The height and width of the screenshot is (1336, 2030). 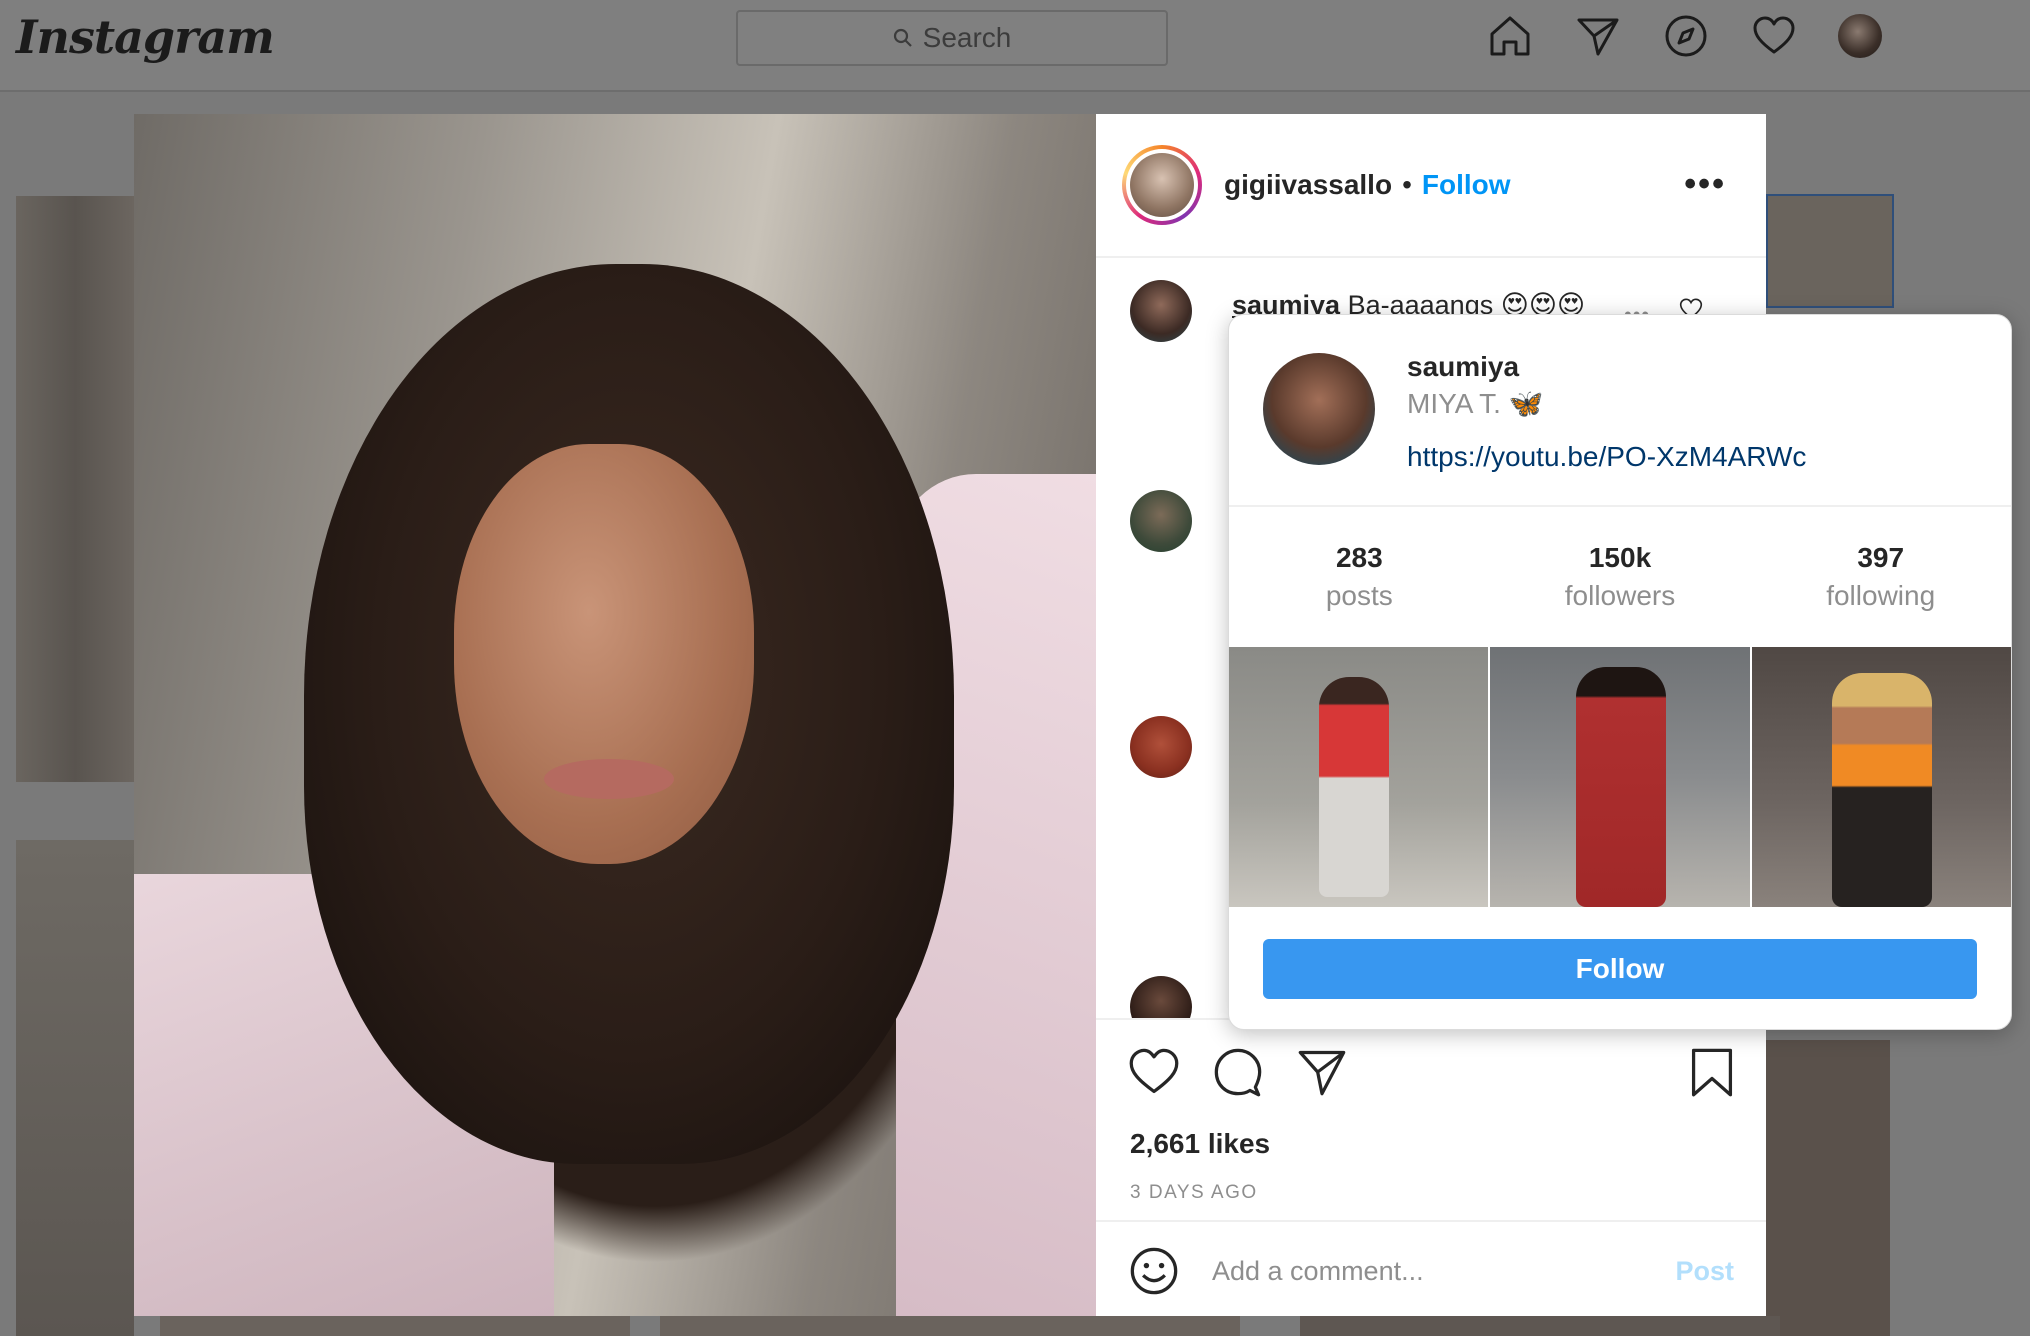 I want to click on hover-card-avatar, so click(x=1319, y=409).